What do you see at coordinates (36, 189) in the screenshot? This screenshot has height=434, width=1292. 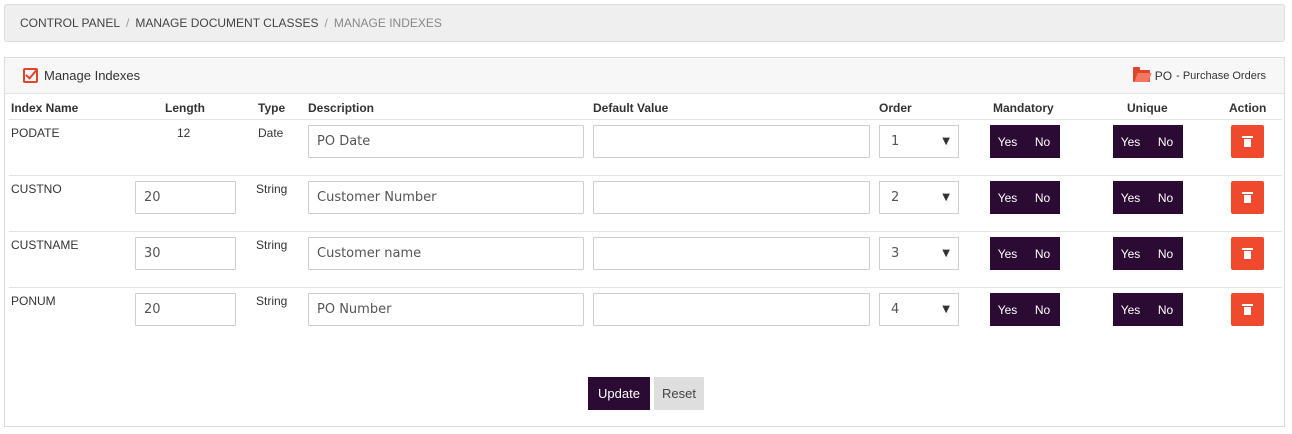 I see `index-name: CUSTNO` at bounding box center [36, 189].